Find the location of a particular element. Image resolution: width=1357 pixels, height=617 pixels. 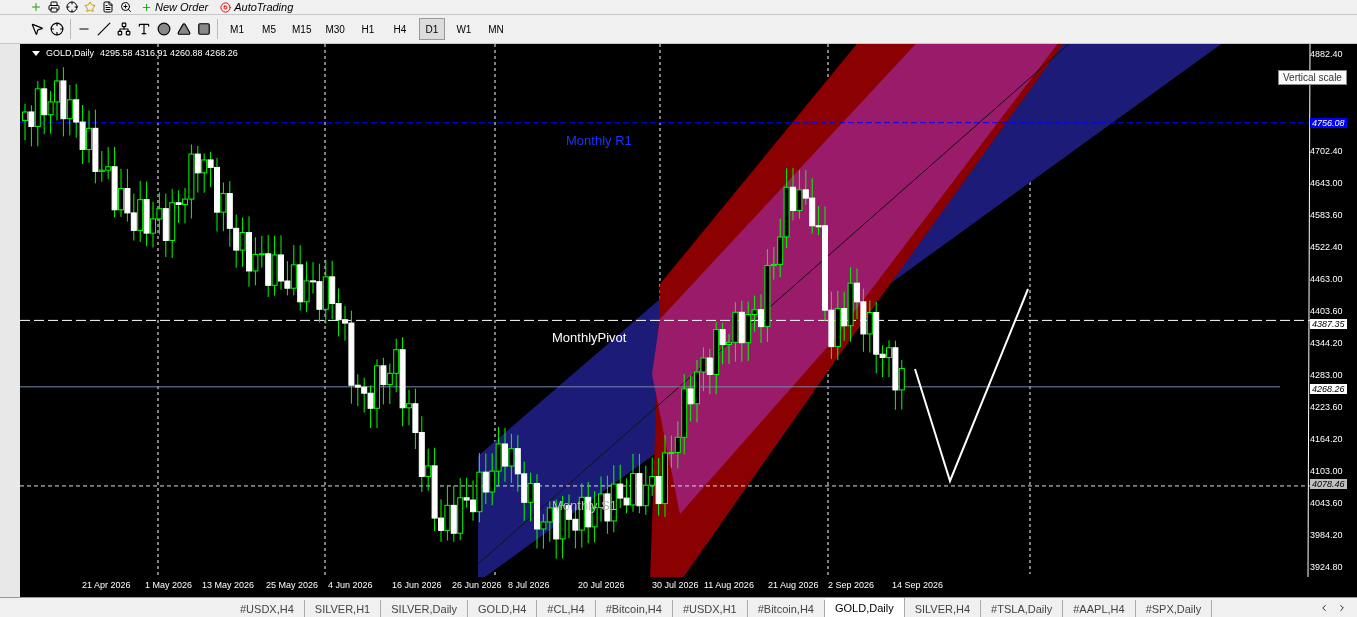

timeframe-button: M5 is located at coordinates (269, 29).